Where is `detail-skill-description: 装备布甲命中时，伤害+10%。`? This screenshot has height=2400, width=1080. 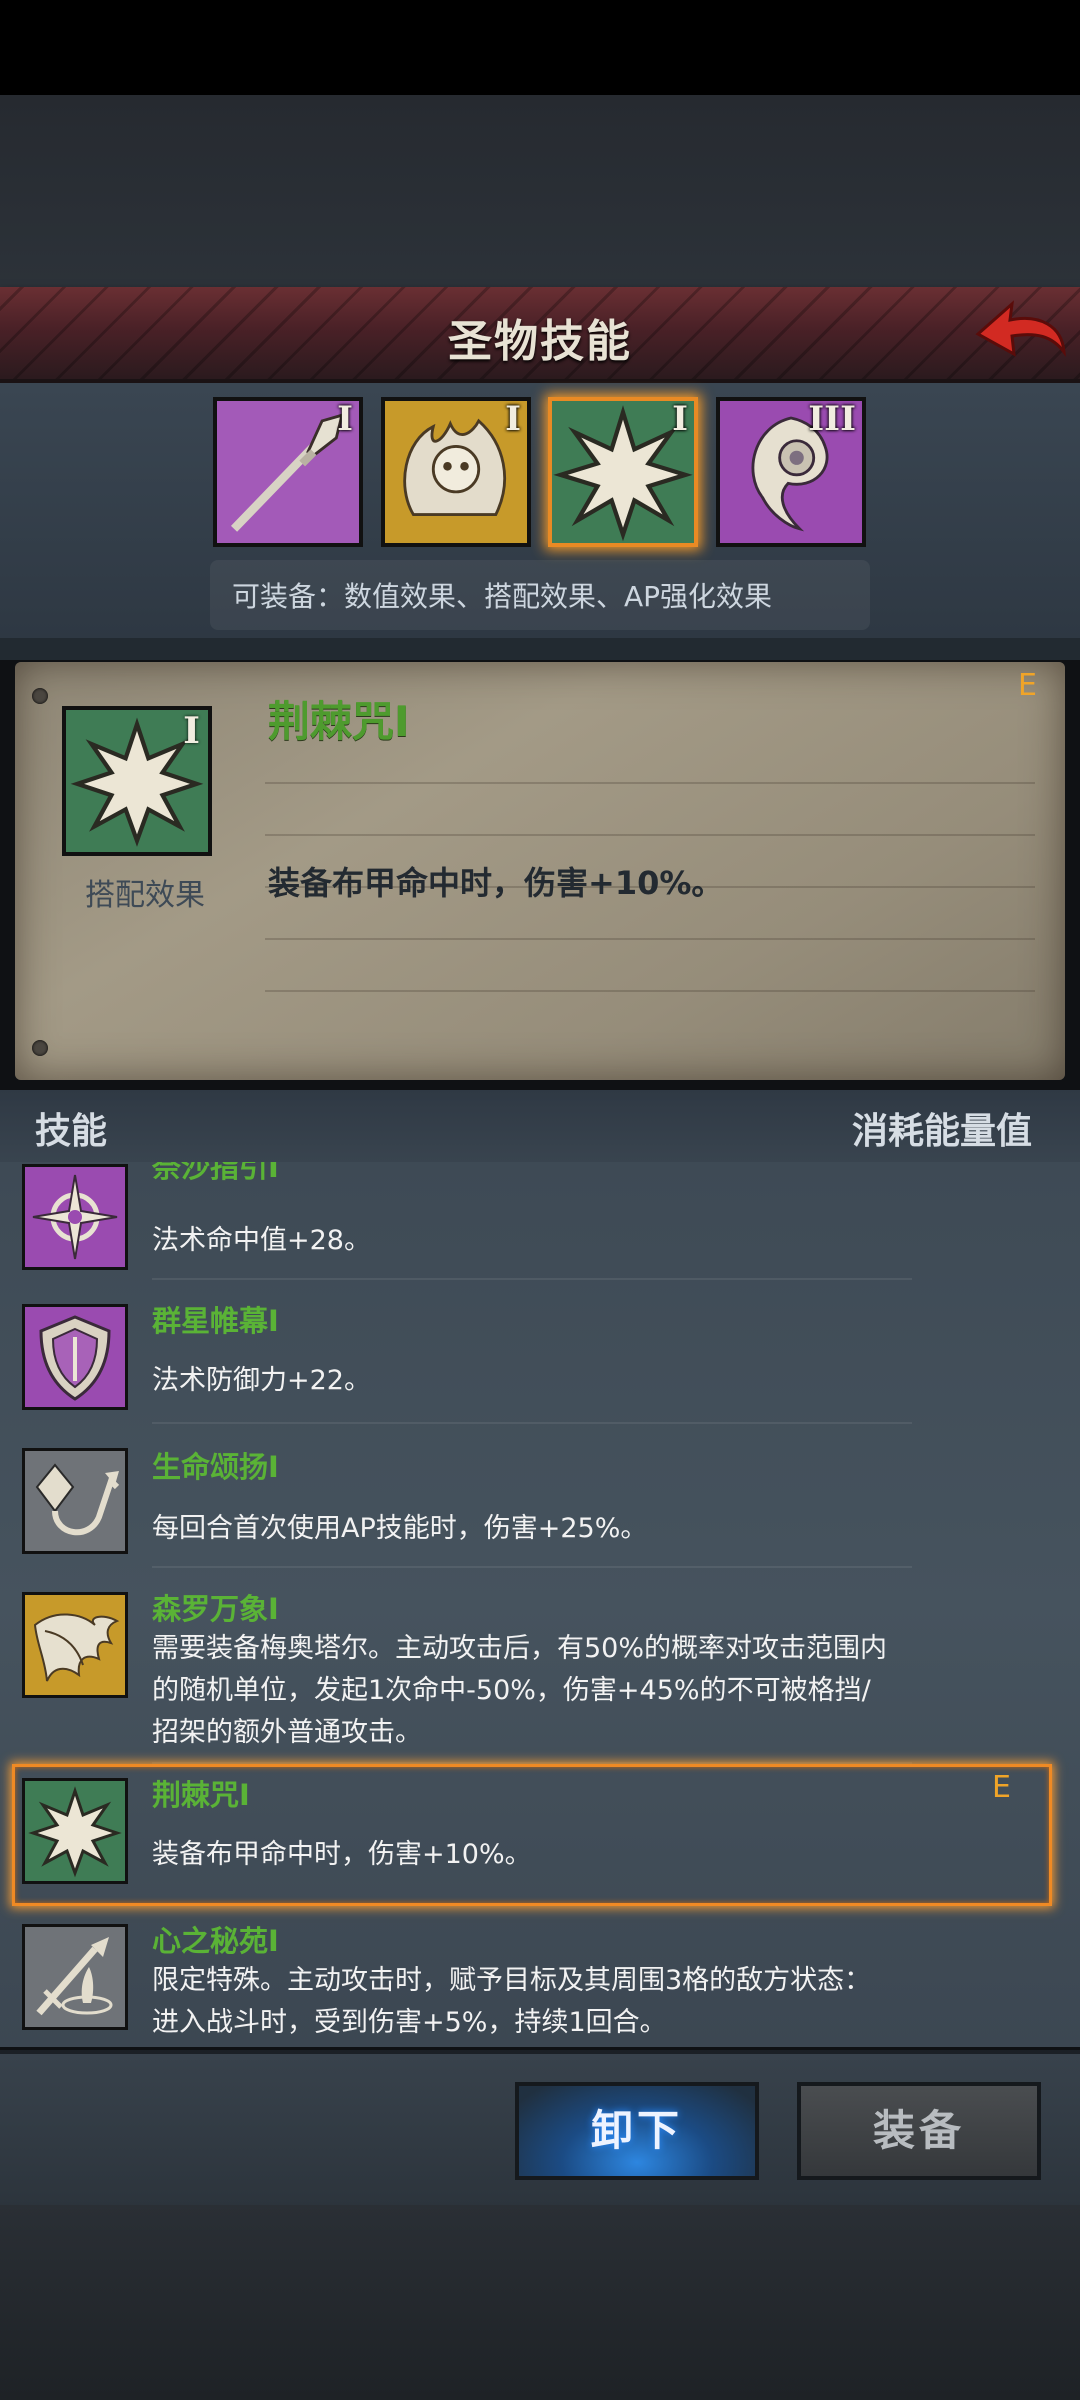
detail-skill-description: 装备布甲命中时，伤害+10%。 is located at coordinates (496, 883).